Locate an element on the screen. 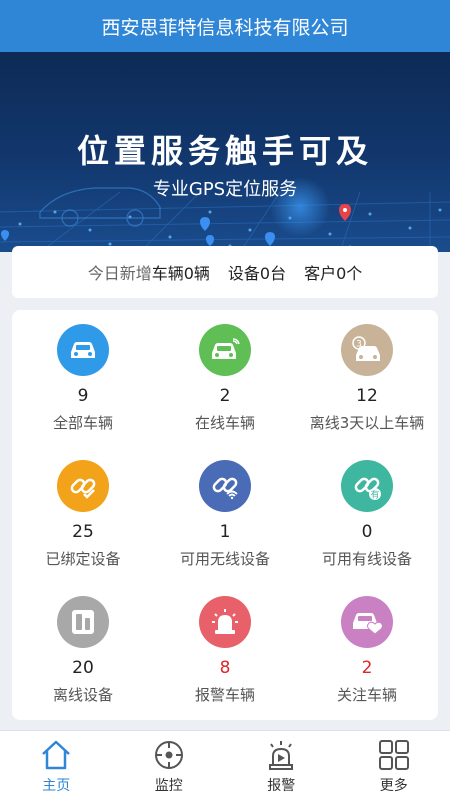  stats-devices: 设备0台 is located at coordinates (257, 273).